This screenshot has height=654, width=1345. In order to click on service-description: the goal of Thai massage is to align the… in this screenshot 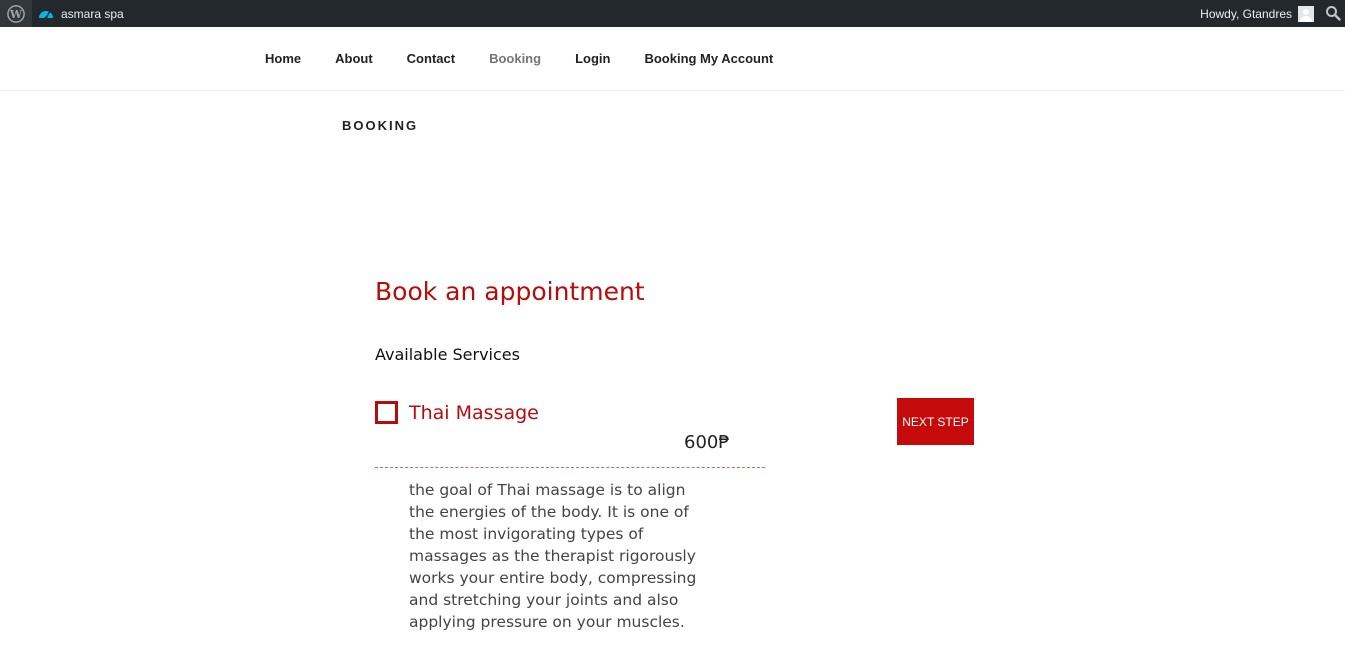, I will do `click(553, 556)`.